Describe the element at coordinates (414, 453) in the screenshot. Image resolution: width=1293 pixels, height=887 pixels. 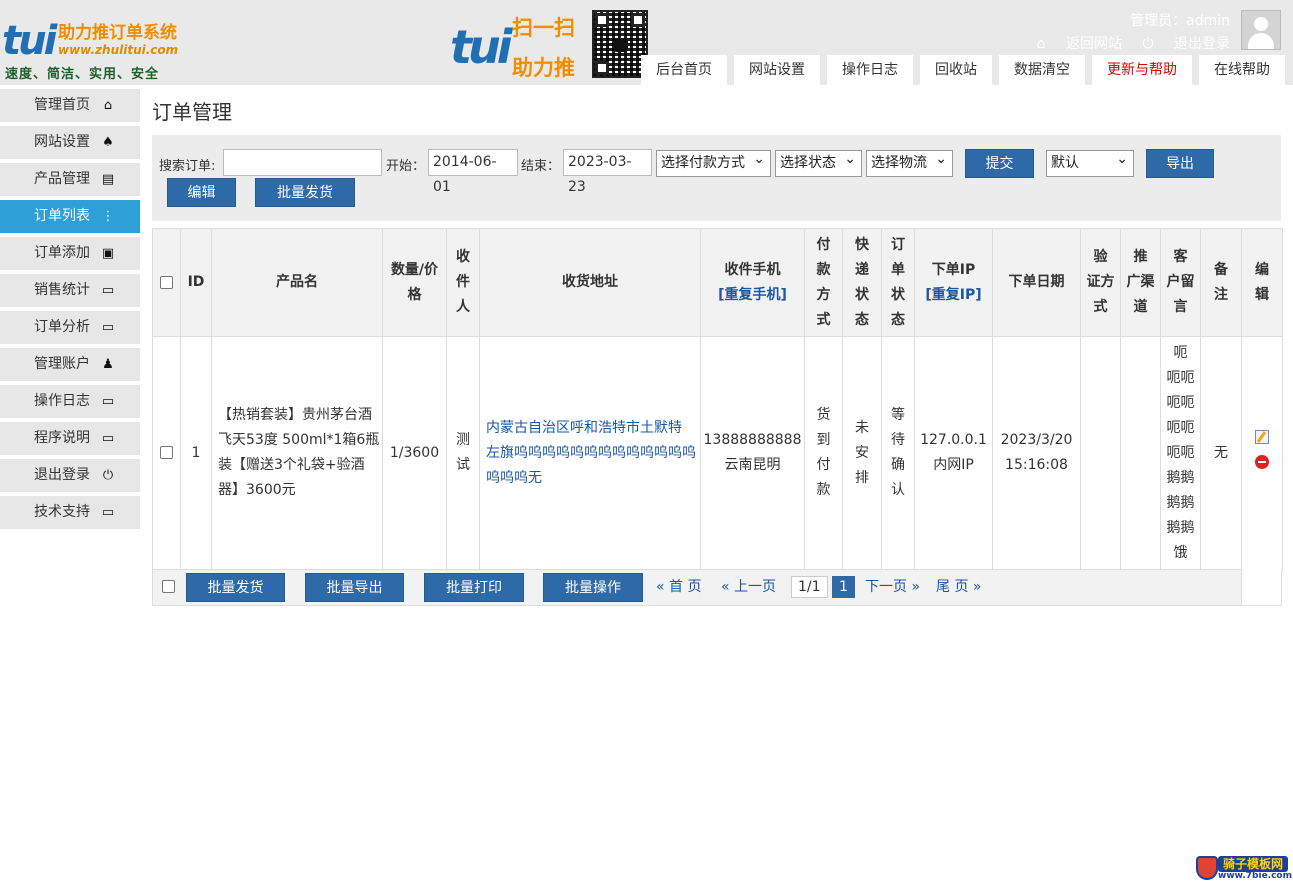
I see `cell-qty-price: 1/3600` at that location.